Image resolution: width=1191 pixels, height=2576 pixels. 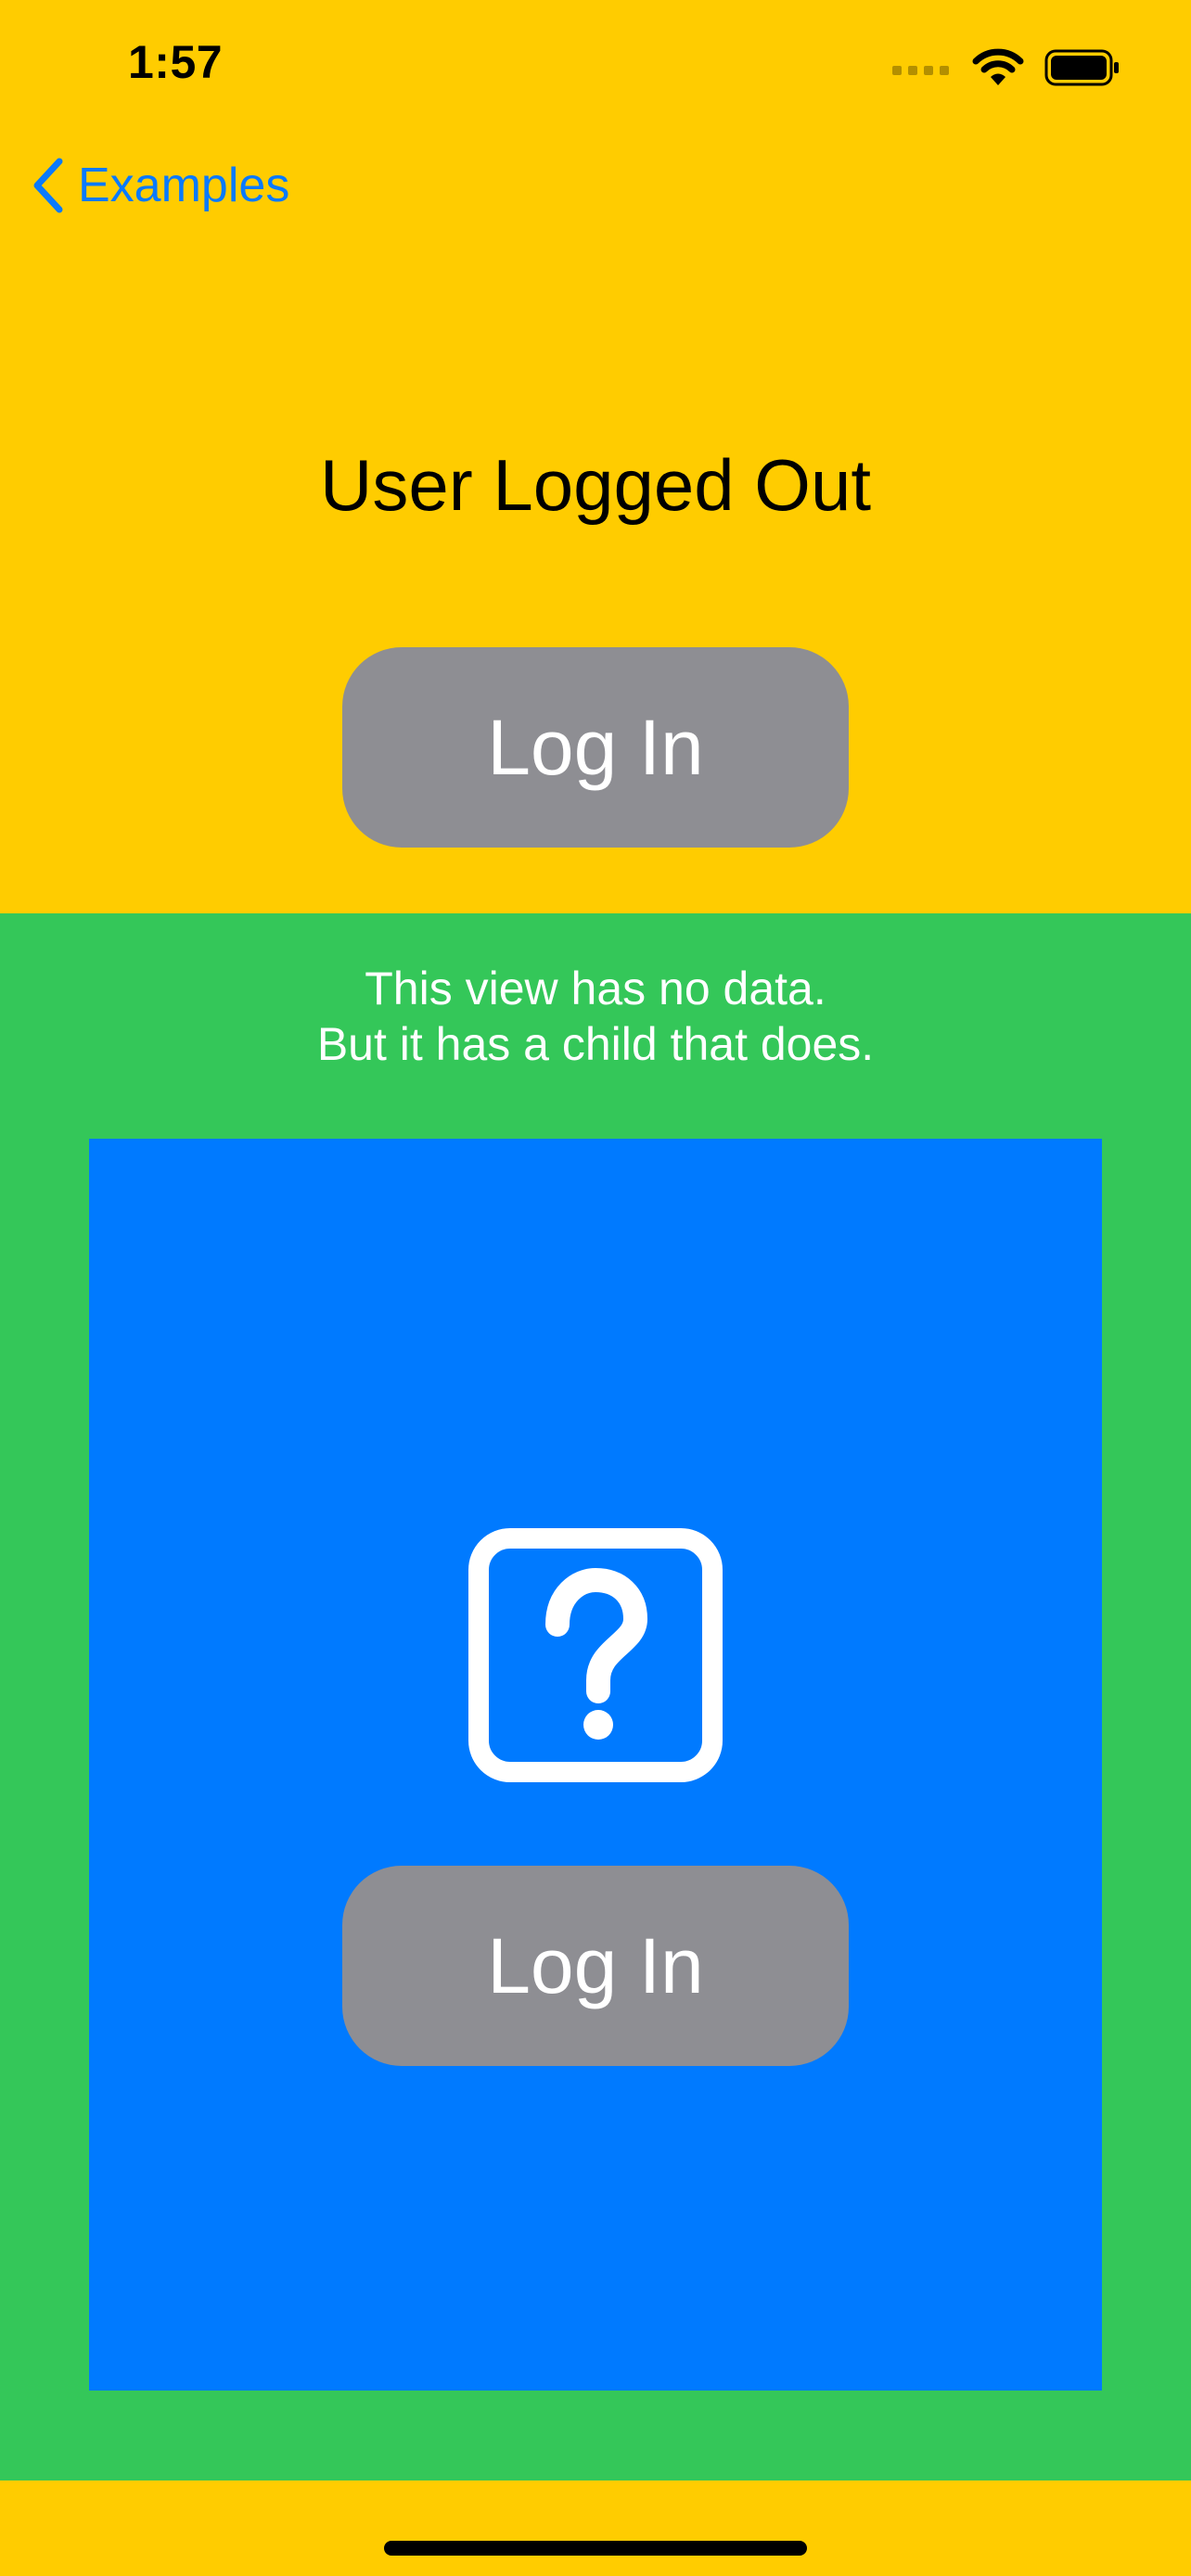 I want to click on wifi-icon, so click(x=998, y=66).